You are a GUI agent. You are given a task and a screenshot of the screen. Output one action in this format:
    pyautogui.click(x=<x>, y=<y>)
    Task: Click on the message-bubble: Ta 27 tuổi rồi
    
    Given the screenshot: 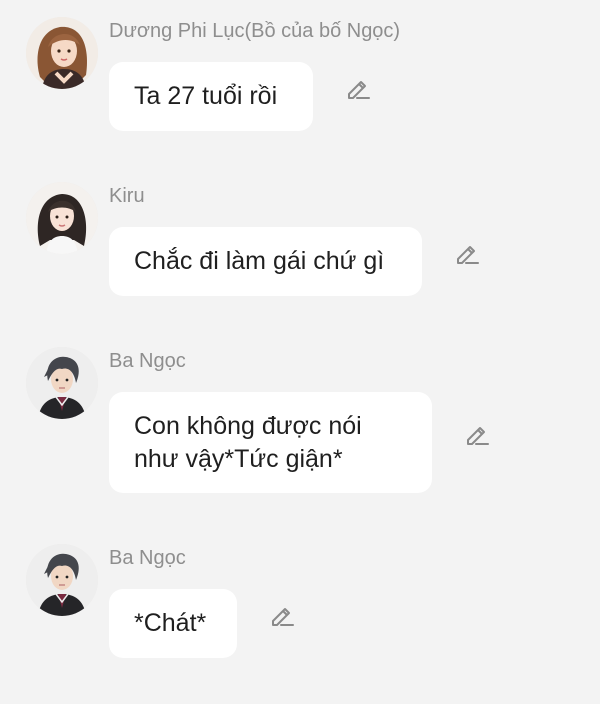 What is the action you would take?
    pyautogui.click(x=211, y=96)
    